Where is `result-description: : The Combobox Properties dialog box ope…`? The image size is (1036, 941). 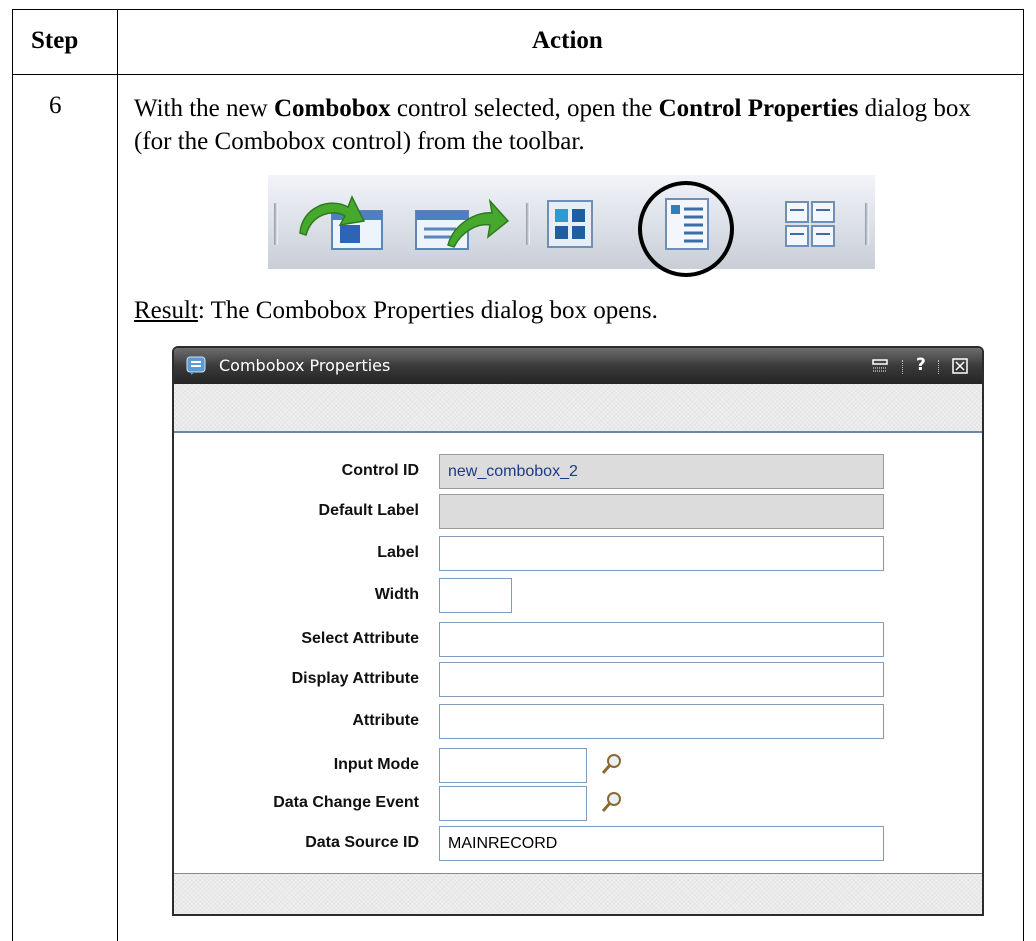
result-description: : The Combobox Properties dialog box ope… is located at coordinates (427, 310).